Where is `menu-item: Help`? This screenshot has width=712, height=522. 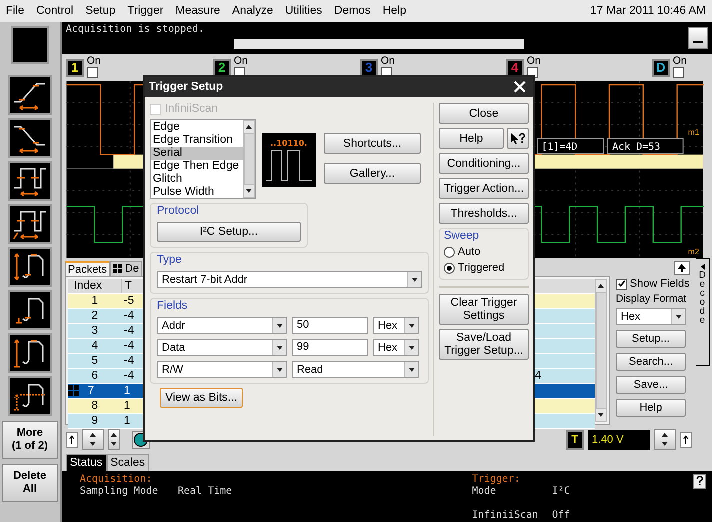 menu-item: Help is located at coordinates (394, 11).